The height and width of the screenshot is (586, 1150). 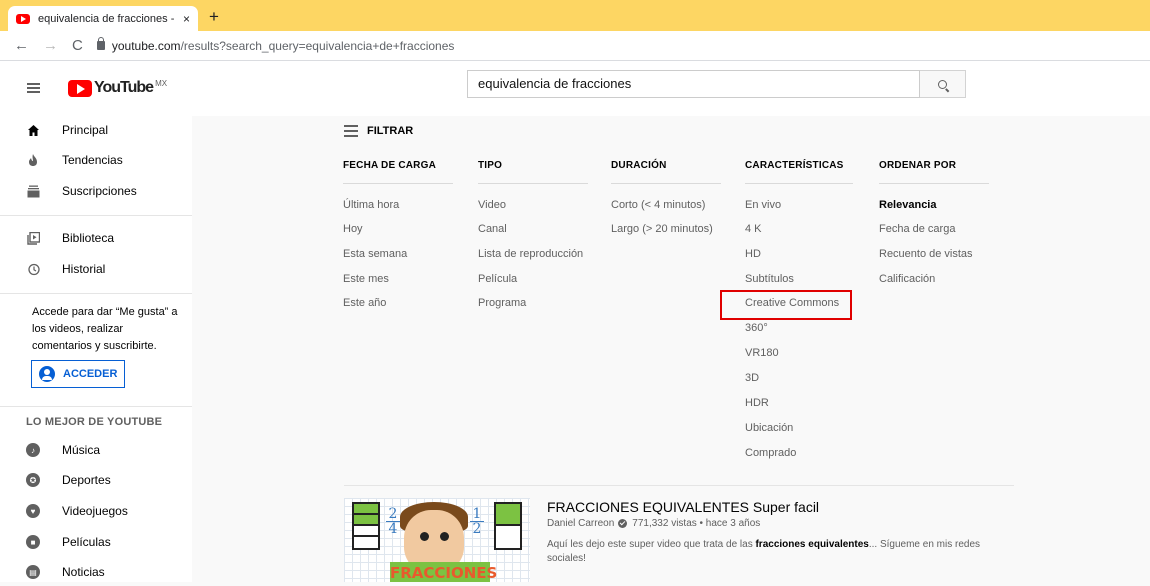 I want to click on filter-option-long: Largo (> 20 minutos), so click(x=662, y=229).